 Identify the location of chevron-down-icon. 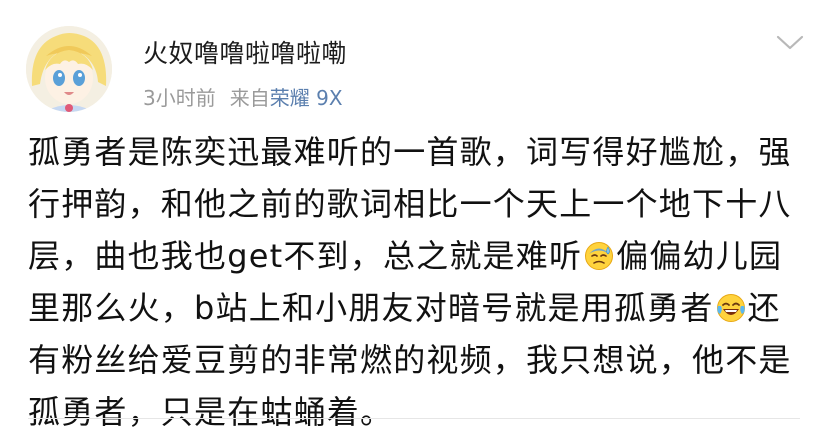
(790, 42).